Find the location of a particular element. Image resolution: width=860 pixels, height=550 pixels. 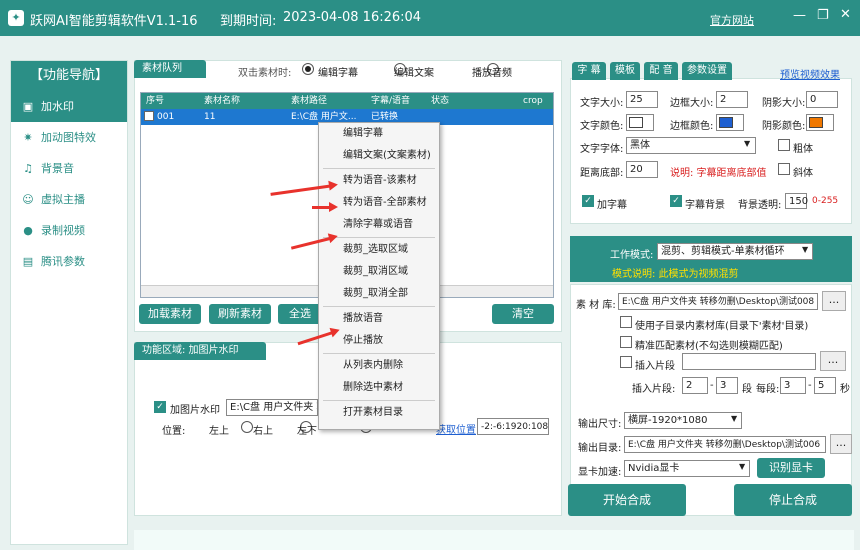

mode-description: 模式说明: 此模式为视频混剪 is located at coordinates (675, 274).